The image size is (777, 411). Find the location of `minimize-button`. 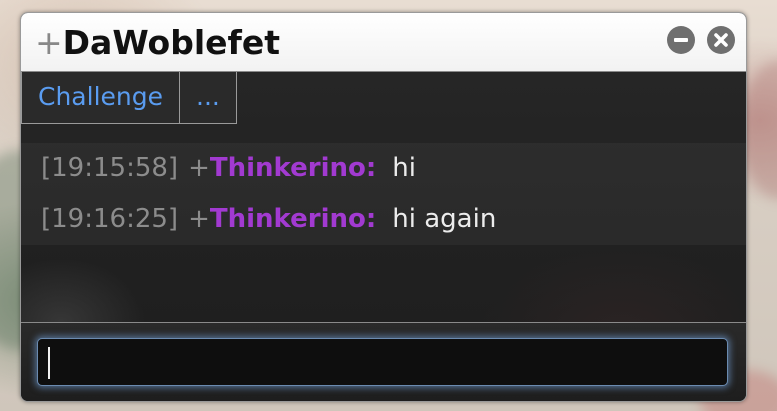

minimize-button is located at coordinates (681, 40).